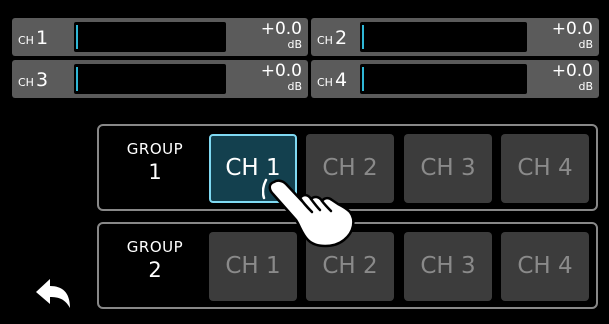  What do you see at coordinates (325, 40) in the screenshot?
I see `meter-2-prefix: CH` at bounding box center [325, 40].